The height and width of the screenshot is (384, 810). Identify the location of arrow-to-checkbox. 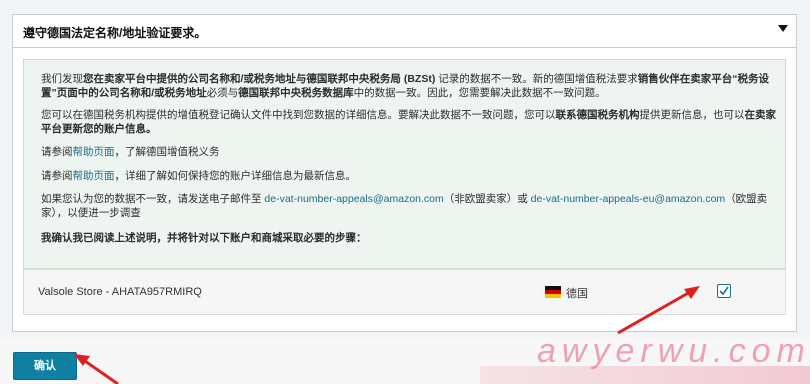
(658, 310).